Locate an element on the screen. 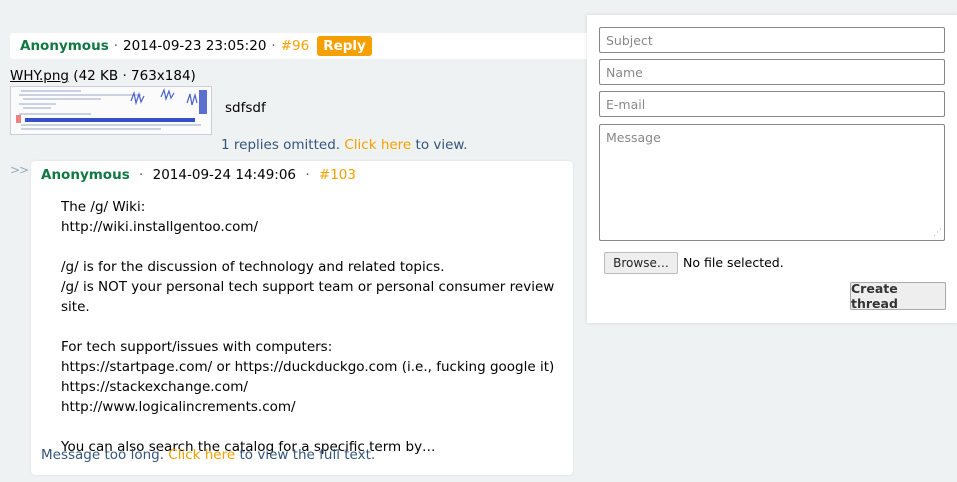 The image size is (957, 482). message-textarea: Message ⋰ is located at coordinates (772, 182).